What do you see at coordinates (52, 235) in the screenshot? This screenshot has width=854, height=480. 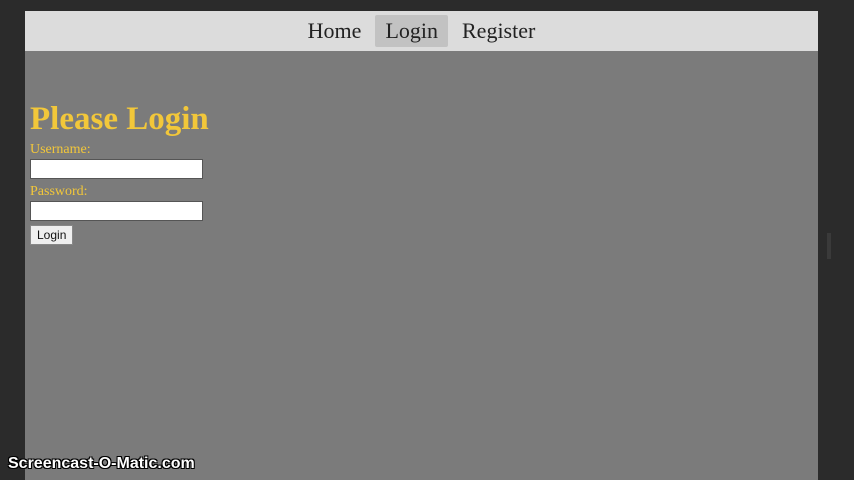 I see `login-button: Login` at bounding box center [52, 235].